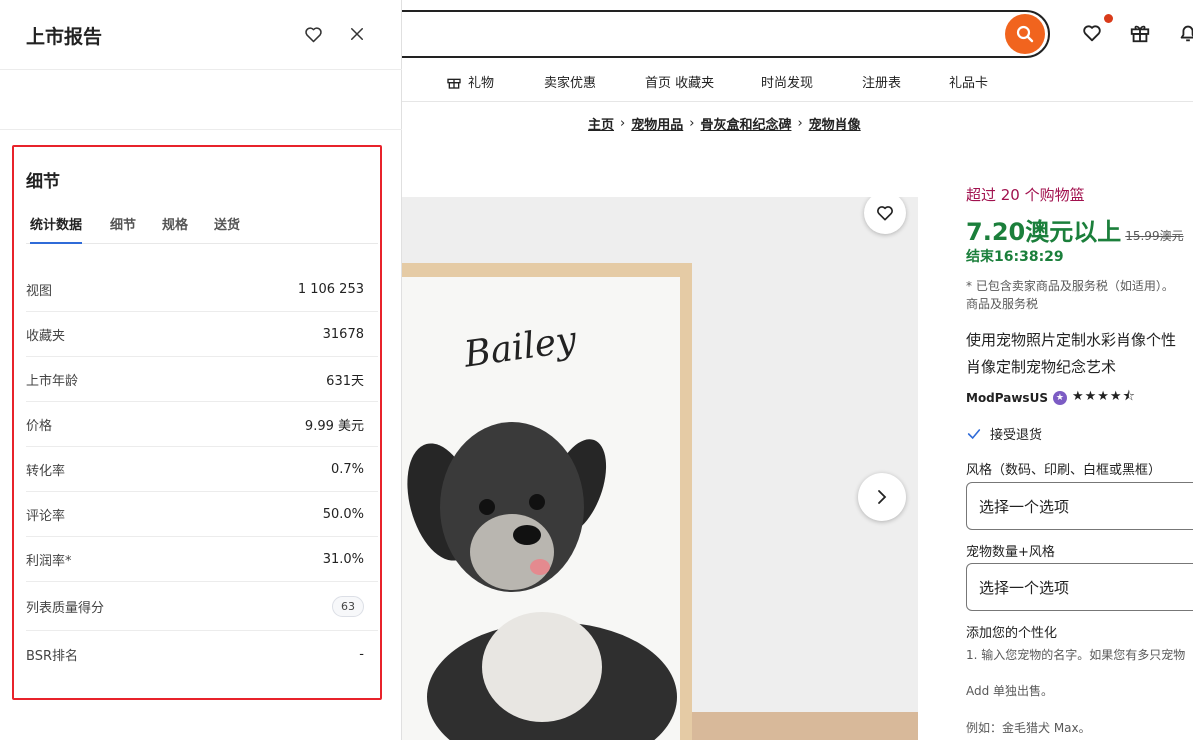 This screenshot has height=740, width=1193. I want to click on category-registry: 注册表, so click(881, 81).